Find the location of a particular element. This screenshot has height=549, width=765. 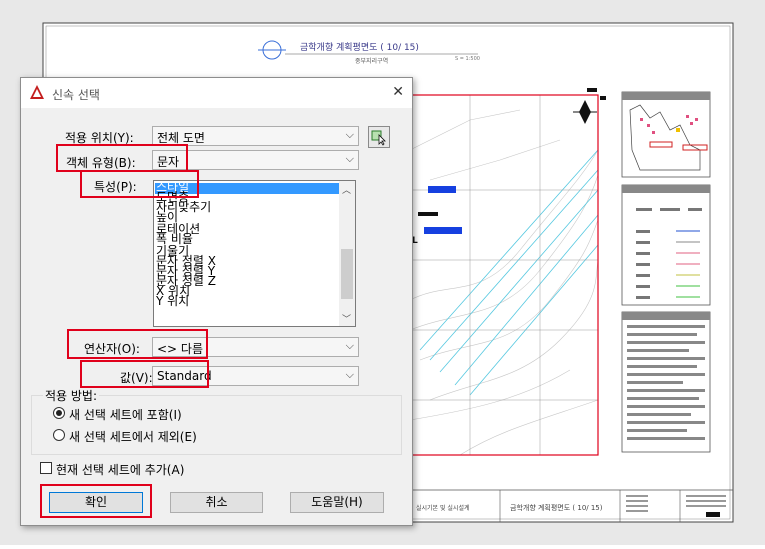

list-item: 높이 is located at coordinates (167, 217).